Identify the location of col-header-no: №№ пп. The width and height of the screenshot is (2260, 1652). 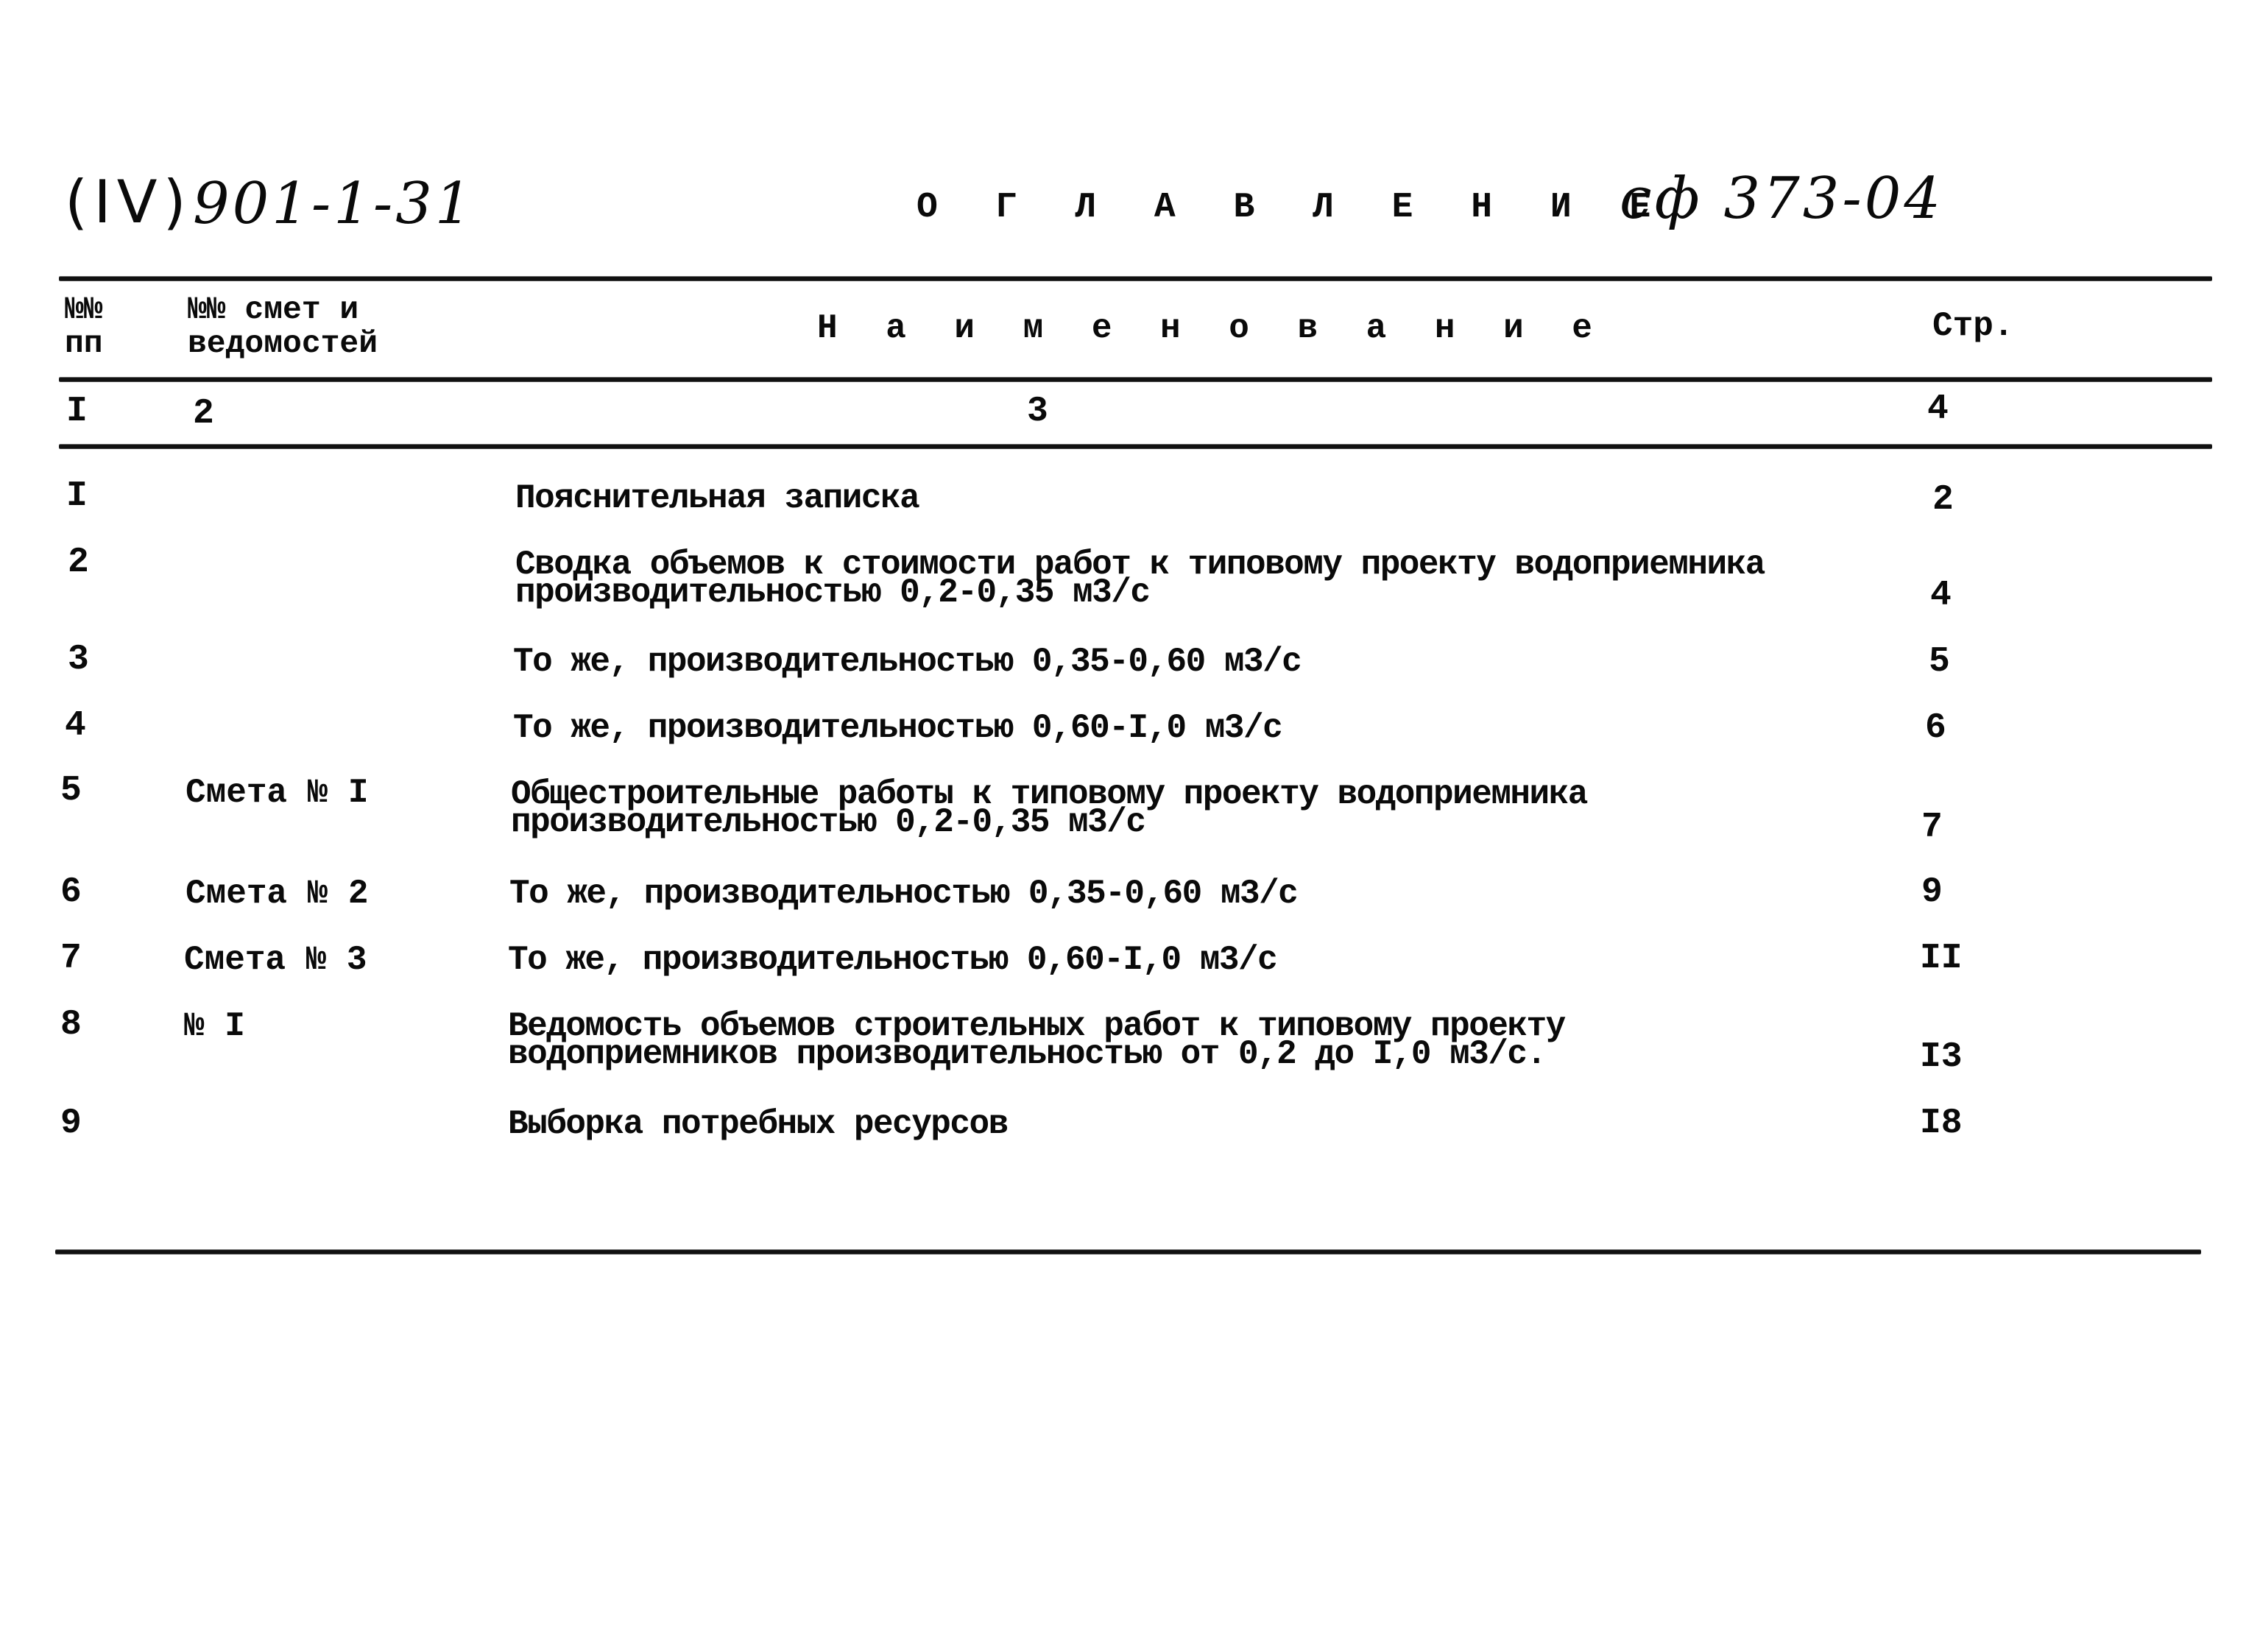
(84, 327).